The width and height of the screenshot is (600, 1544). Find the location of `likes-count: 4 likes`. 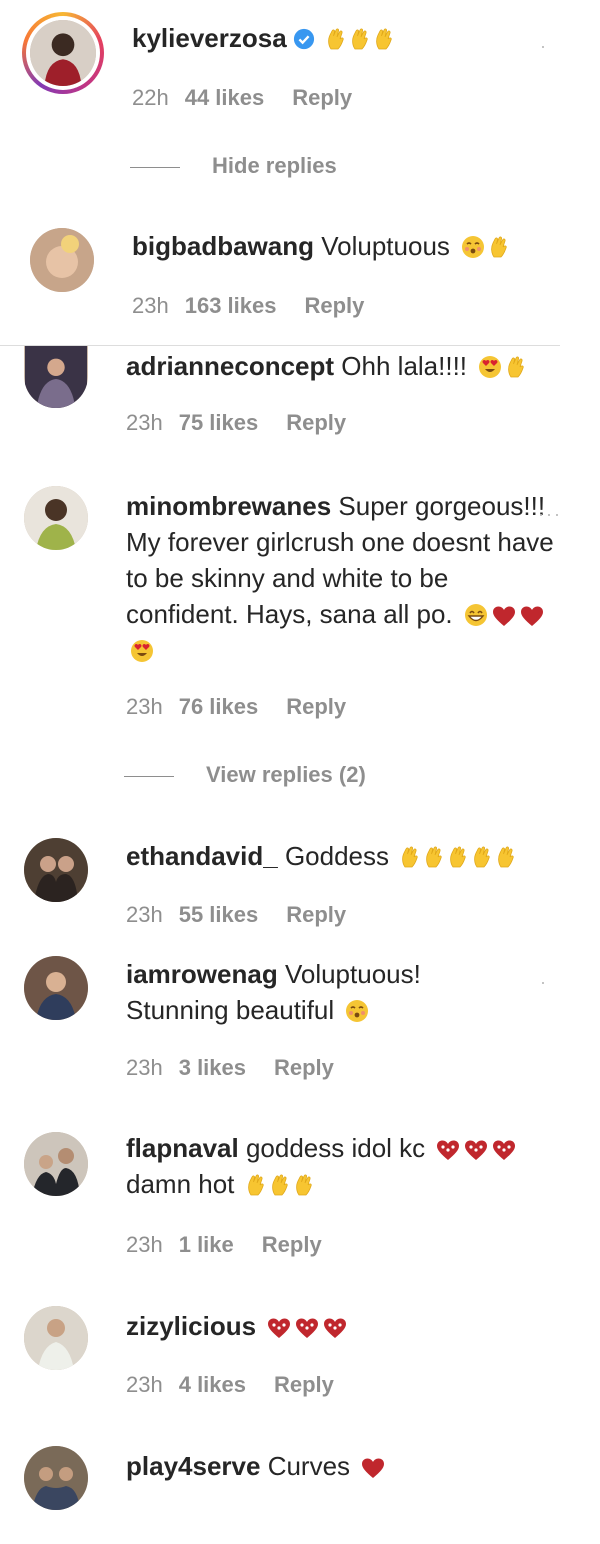

likes-count: 4 likes is located at coordinates (212, 1384).